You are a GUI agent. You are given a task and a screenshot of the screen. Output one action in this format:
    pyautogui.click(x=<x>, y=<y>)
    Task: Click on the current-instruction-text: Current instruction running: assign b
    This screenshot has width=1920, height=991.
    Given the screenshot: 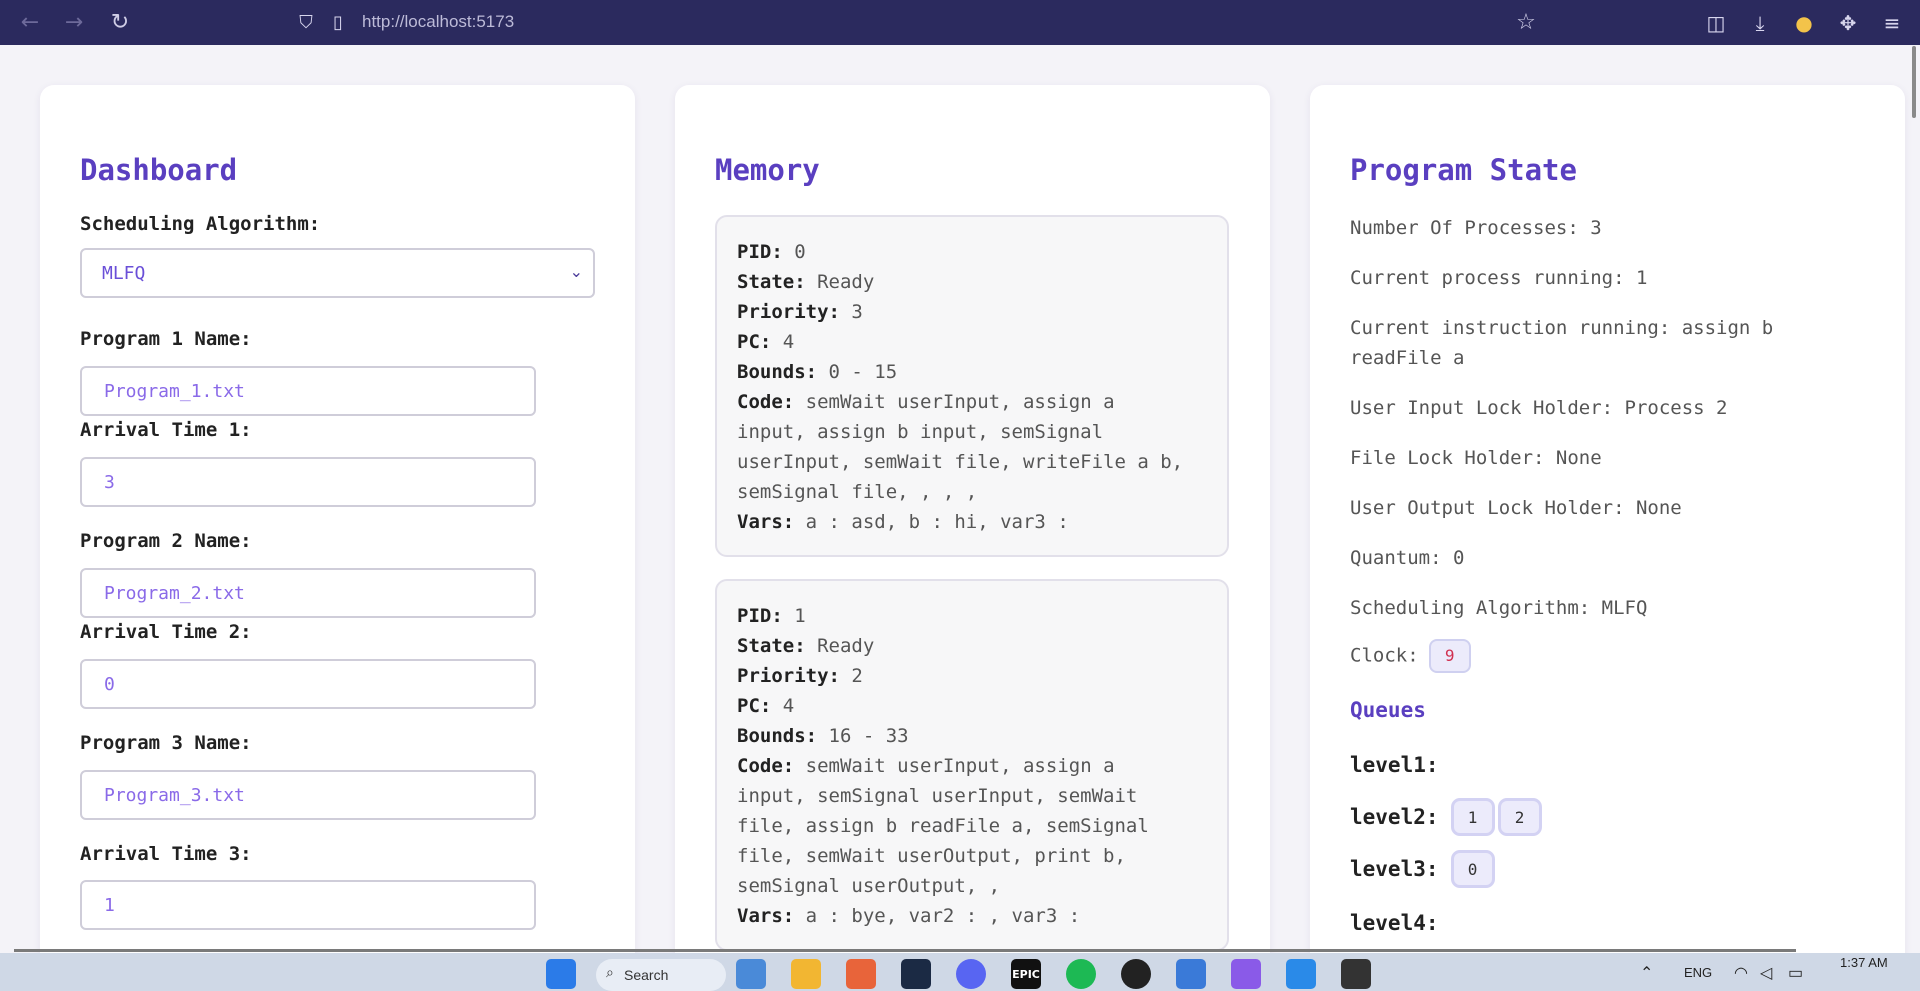 What is the action you would take?
    pyautogui.click(x=1562, y=328)
    